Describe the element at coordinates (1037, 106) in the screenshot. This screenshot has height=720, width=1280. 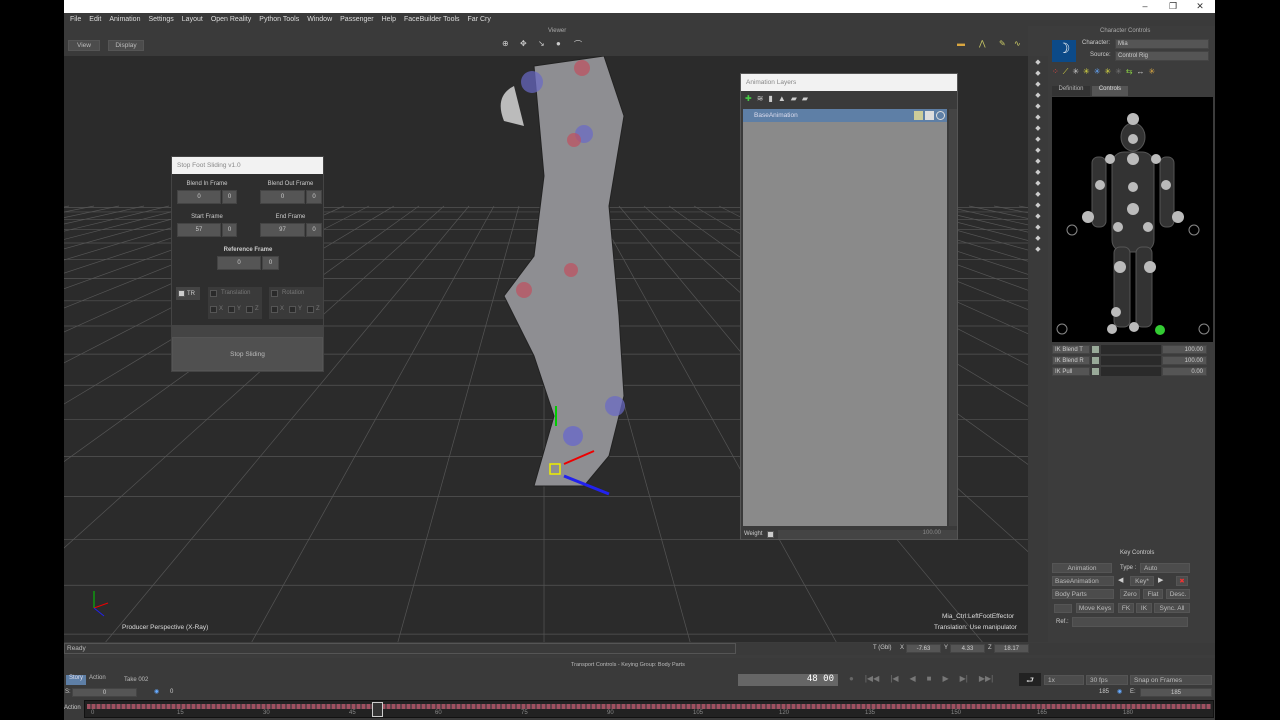
I see `hierarchy-tool-icon: ◆` at that location.